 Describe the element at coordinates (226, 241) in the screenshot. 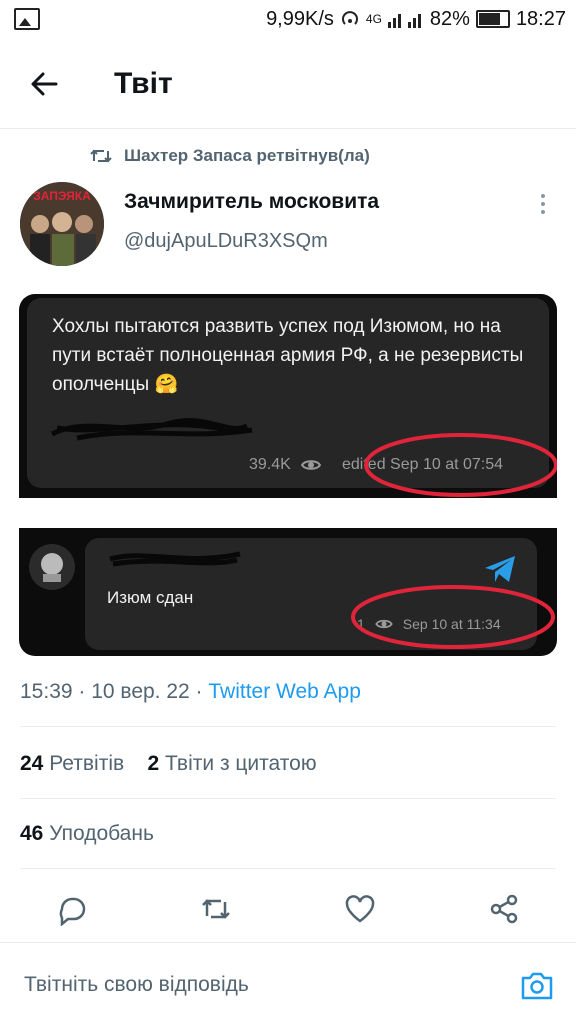

I see `author-handle: @dujApuLDuR3XSQm` at that location.